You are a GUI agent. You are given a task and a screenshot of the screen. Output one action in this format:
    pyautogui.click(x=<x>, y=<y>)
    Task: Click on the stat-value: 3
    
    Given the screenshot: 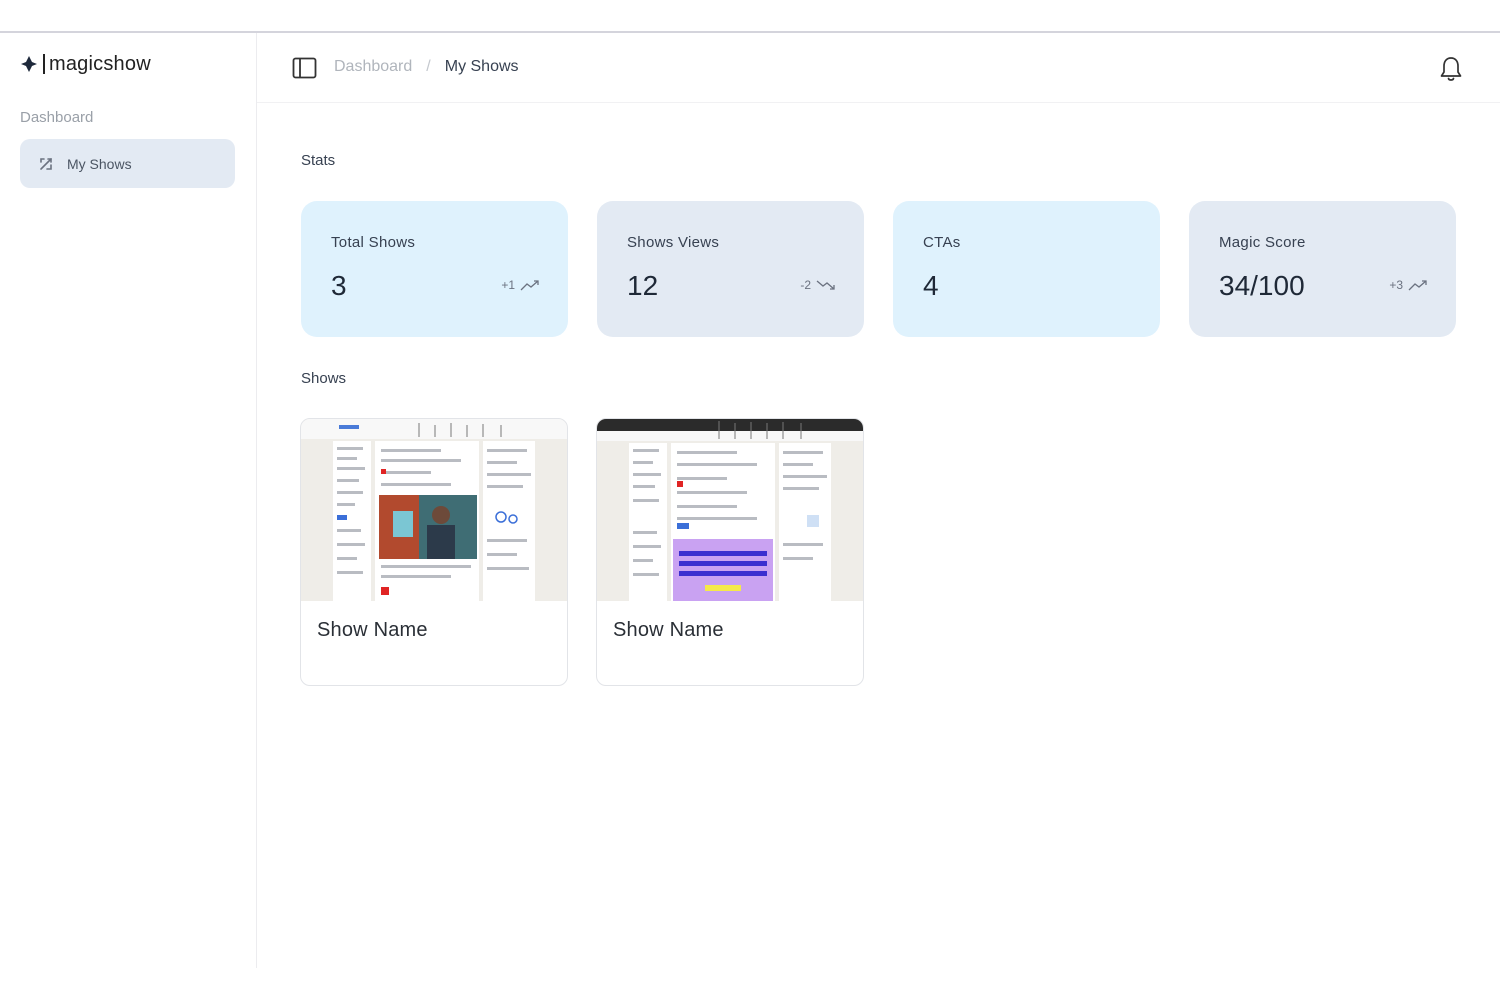 What is the action you would take?
    pyautogui.click(x=339, y=285)
    